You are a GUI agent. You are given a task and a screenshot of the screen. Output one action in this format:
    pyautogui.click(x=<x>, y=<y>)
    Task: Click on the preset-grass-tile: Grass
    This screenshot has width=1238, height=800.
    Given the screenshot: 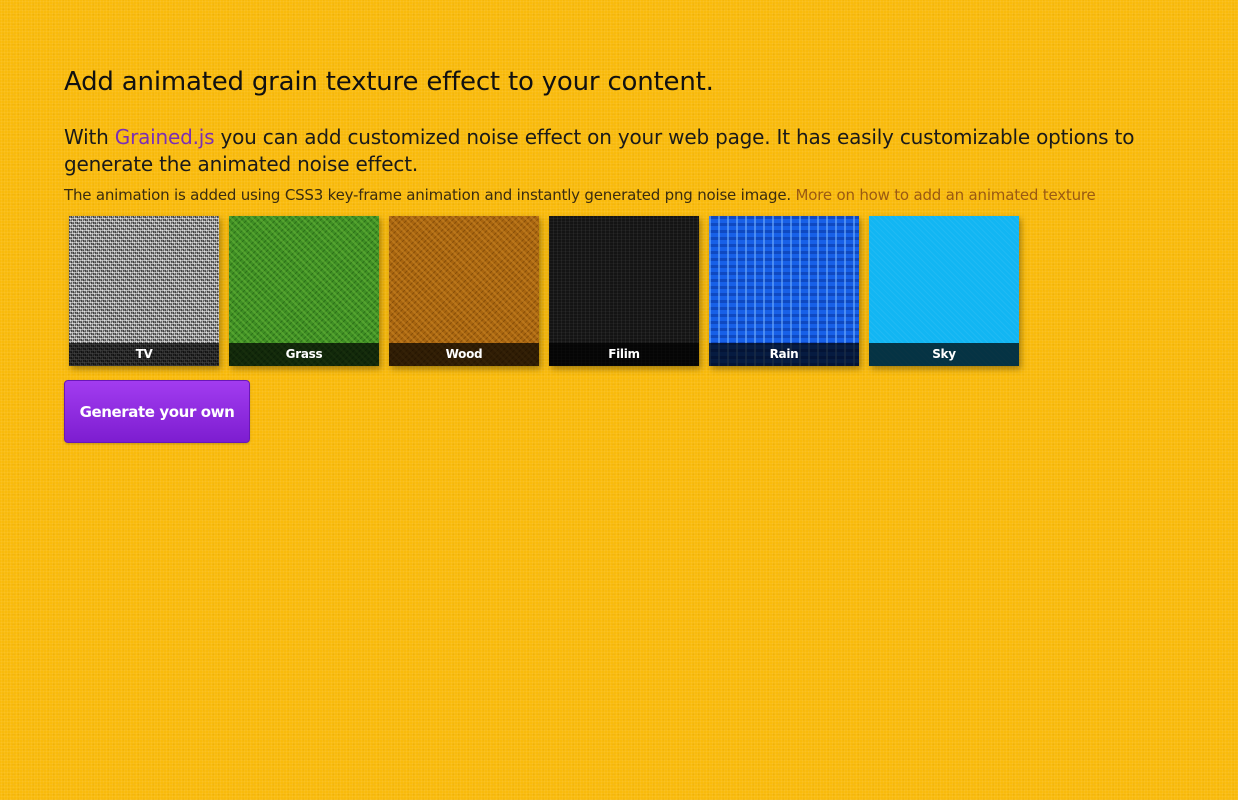 What is the action you would take?
    pyautogui.click(x=304, y=291)
    